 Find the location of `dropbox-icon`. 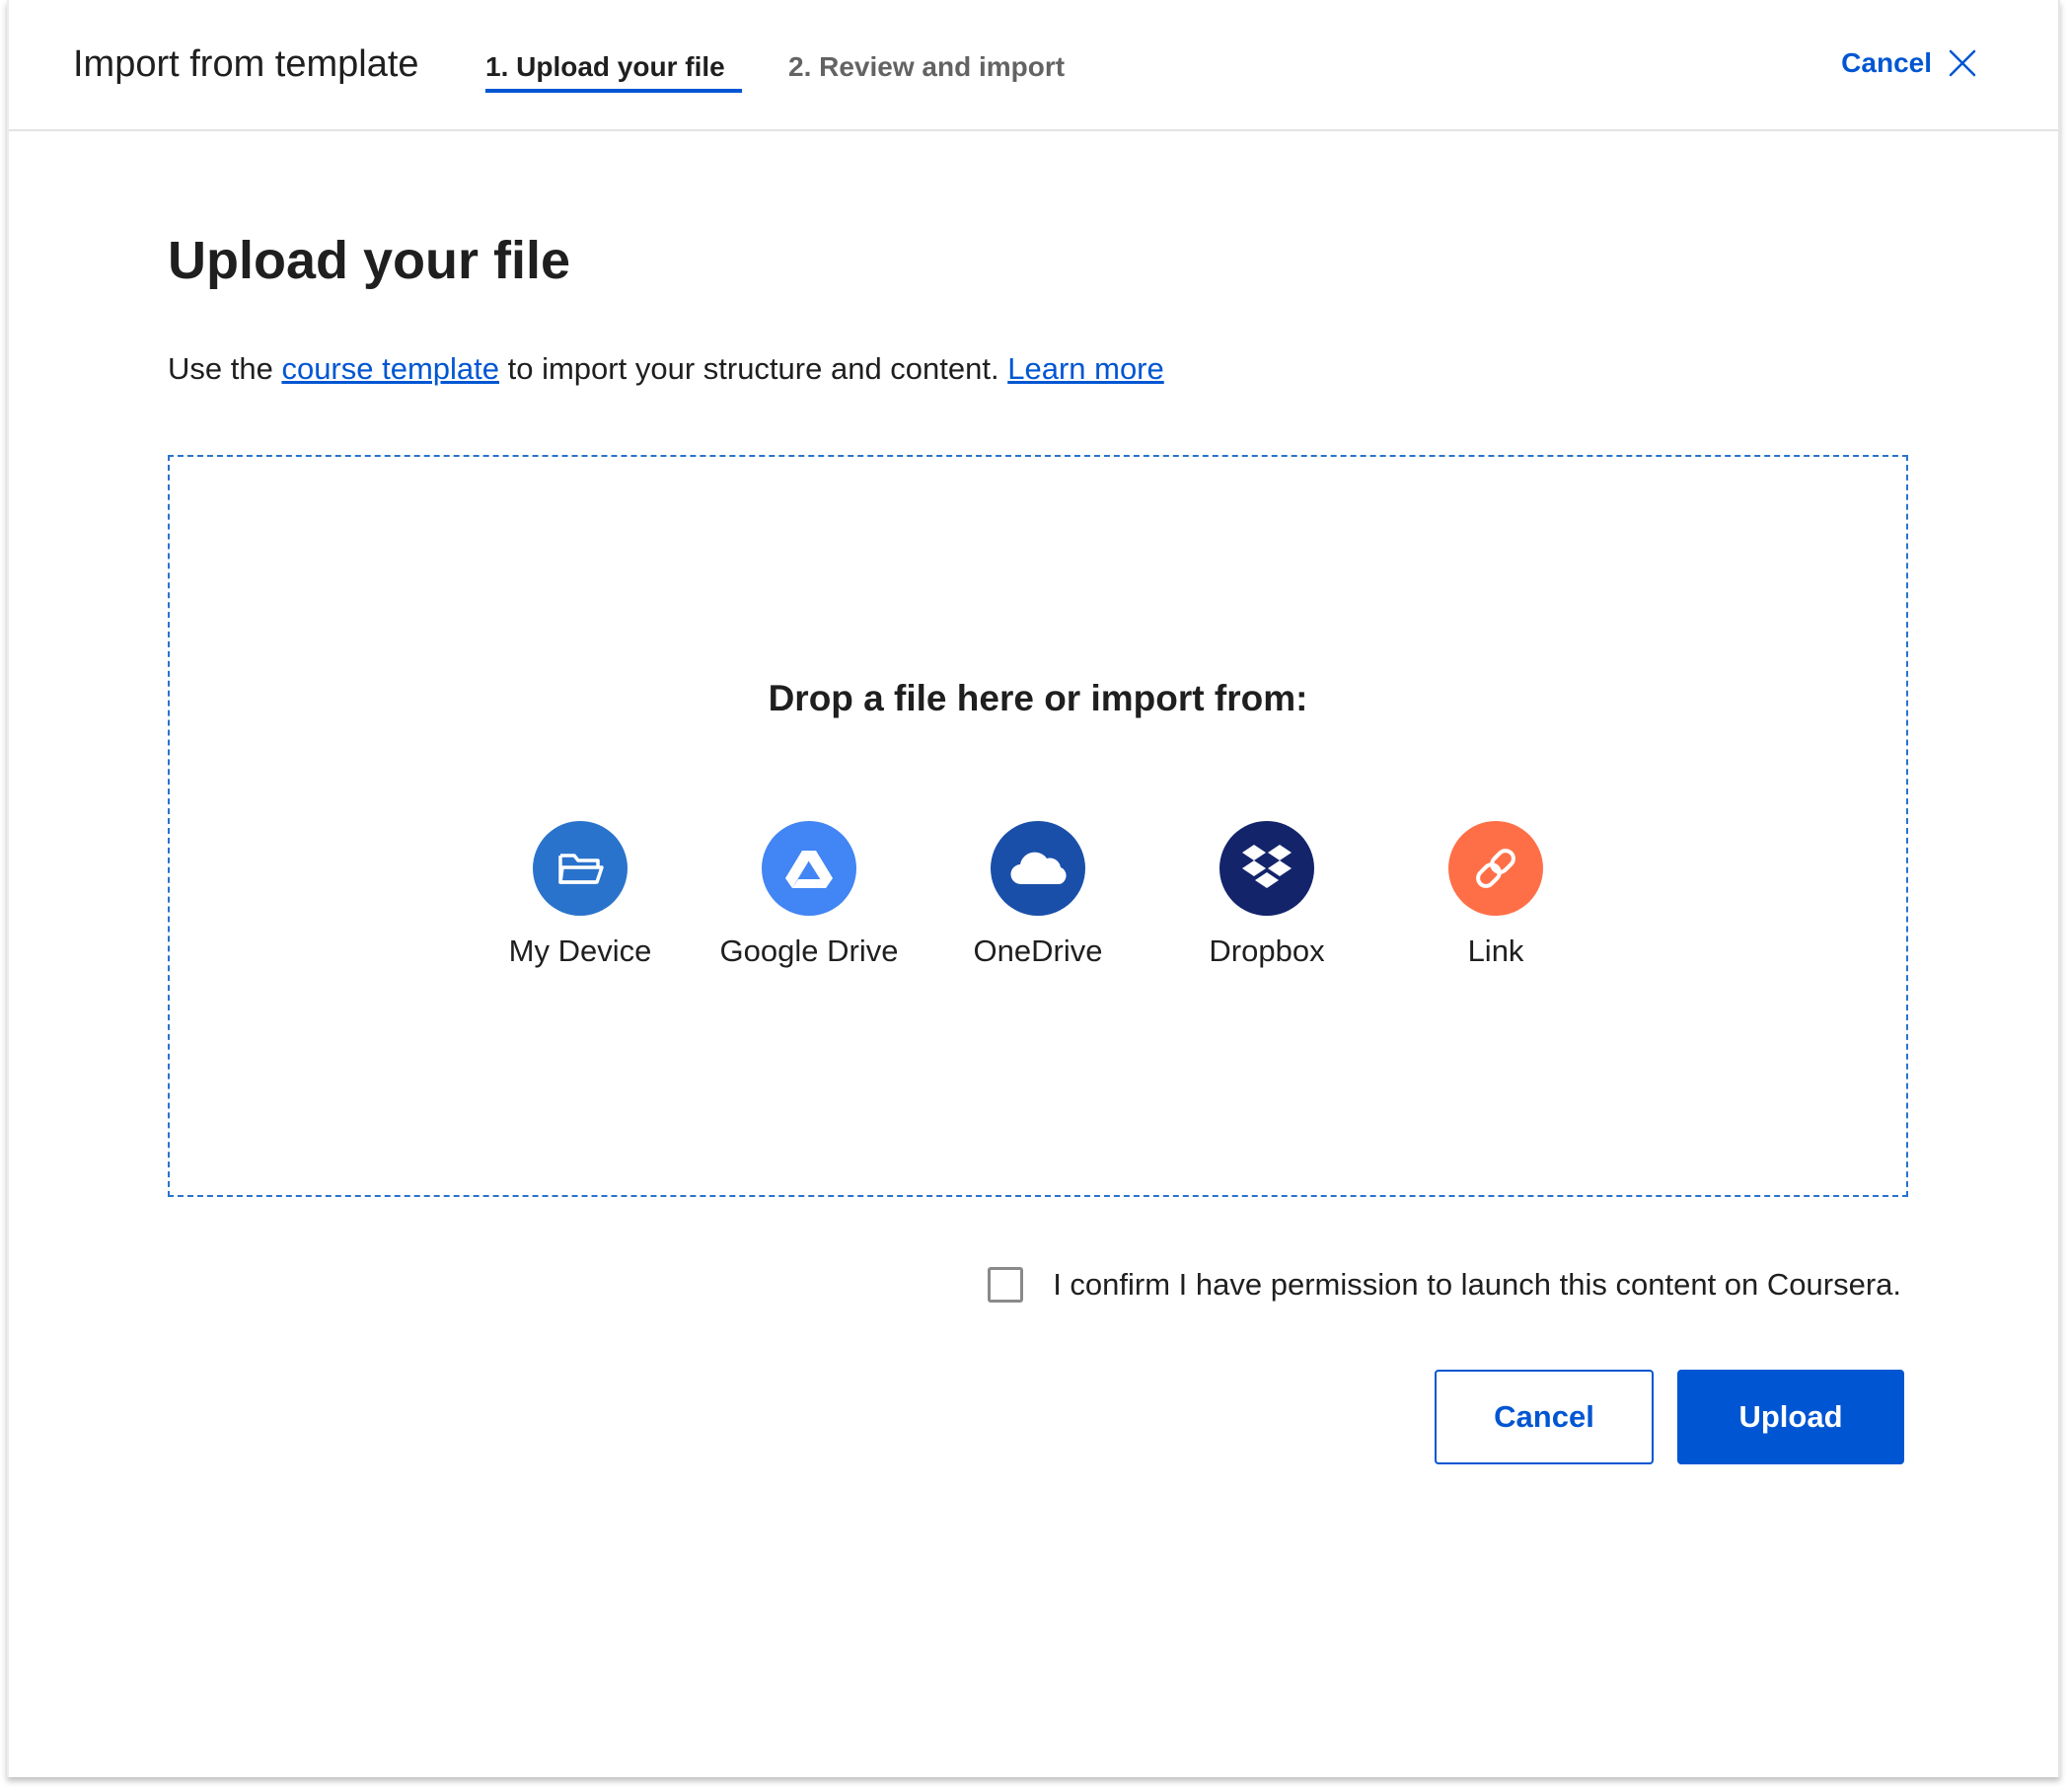

dropbox-icon is located at coordinates (1267, 867).